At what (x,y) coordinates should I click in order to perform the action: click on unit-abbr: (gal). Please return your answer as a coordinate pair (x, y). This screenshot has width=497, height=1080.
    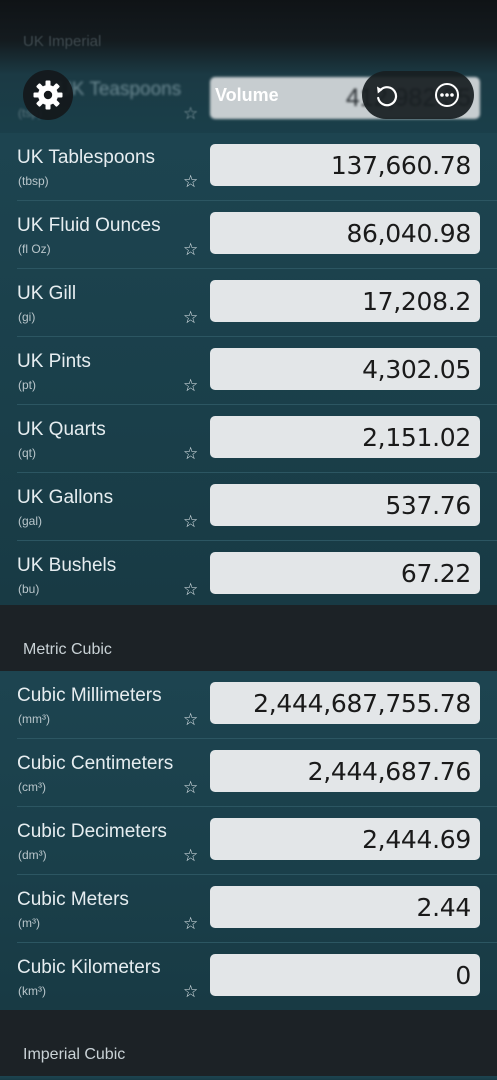
    Looking at the image, I should click on (30, 521).